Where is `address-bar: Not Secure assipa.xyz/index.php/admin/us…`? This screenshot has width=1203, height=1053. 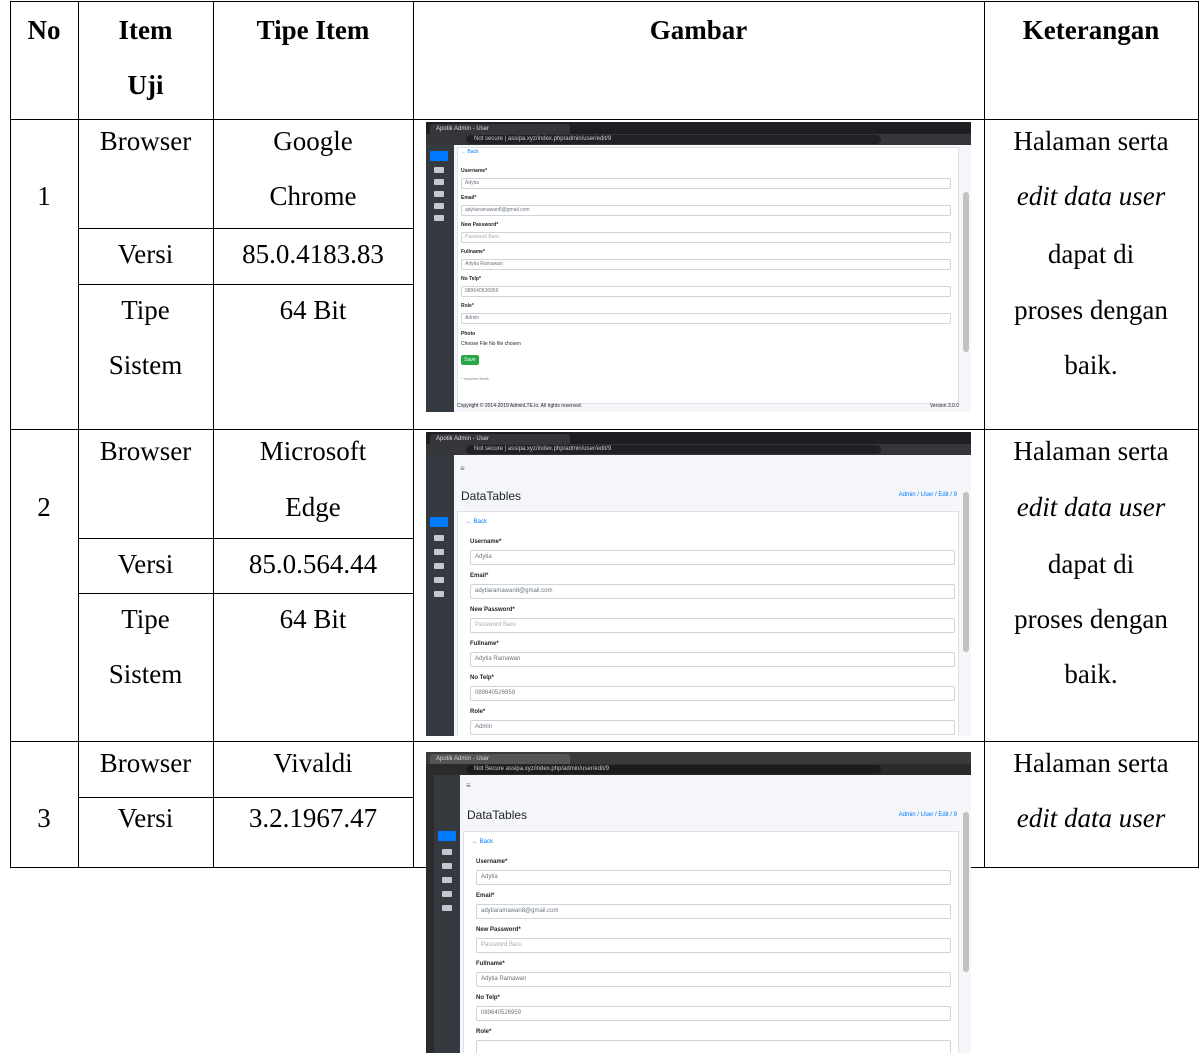
address-bar: Not Secure assipa.xyz/index.php/admin/us… is located at coordinates (673, 769).